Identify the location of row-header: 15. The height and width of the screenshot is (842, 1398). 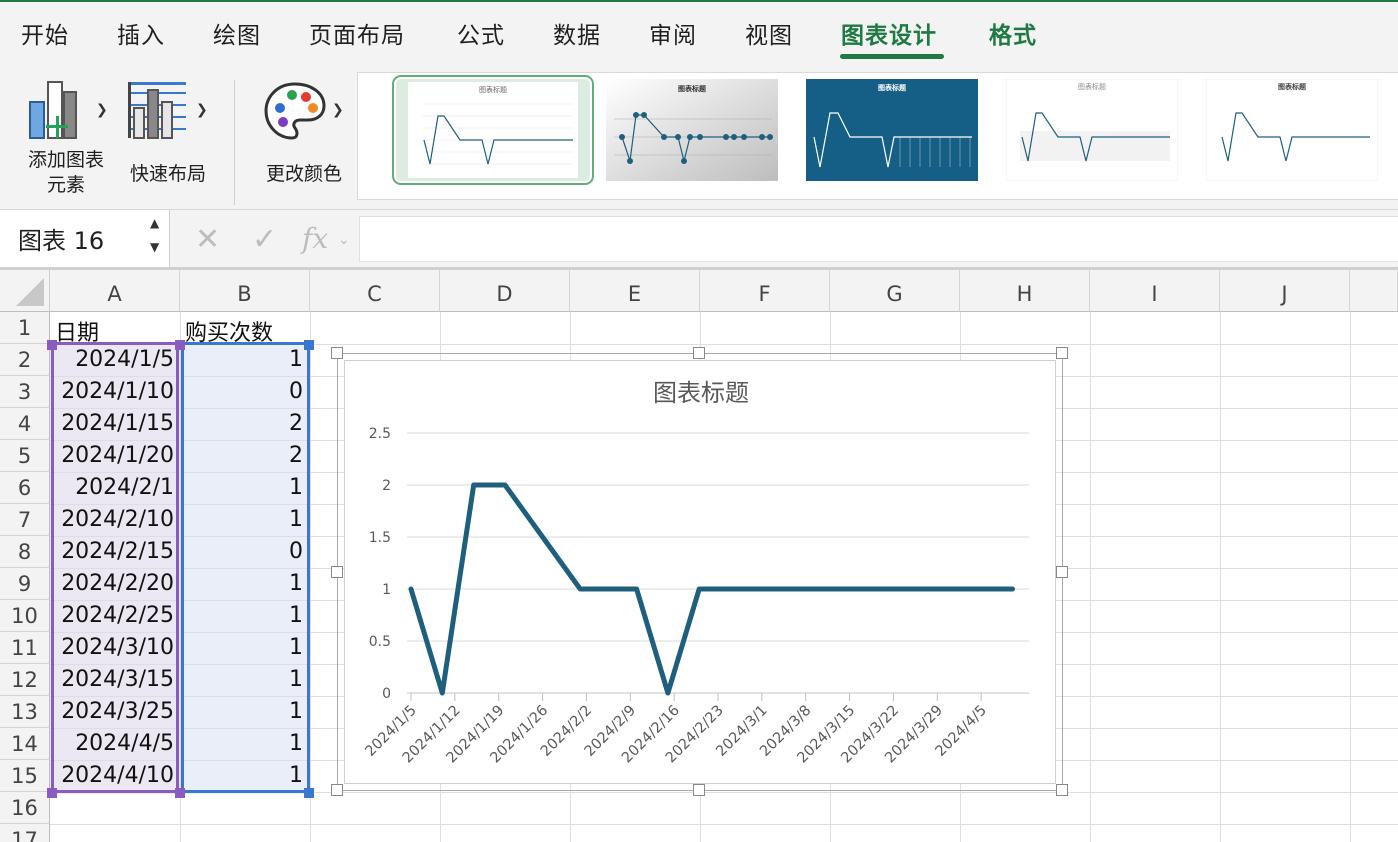
(25, 776).